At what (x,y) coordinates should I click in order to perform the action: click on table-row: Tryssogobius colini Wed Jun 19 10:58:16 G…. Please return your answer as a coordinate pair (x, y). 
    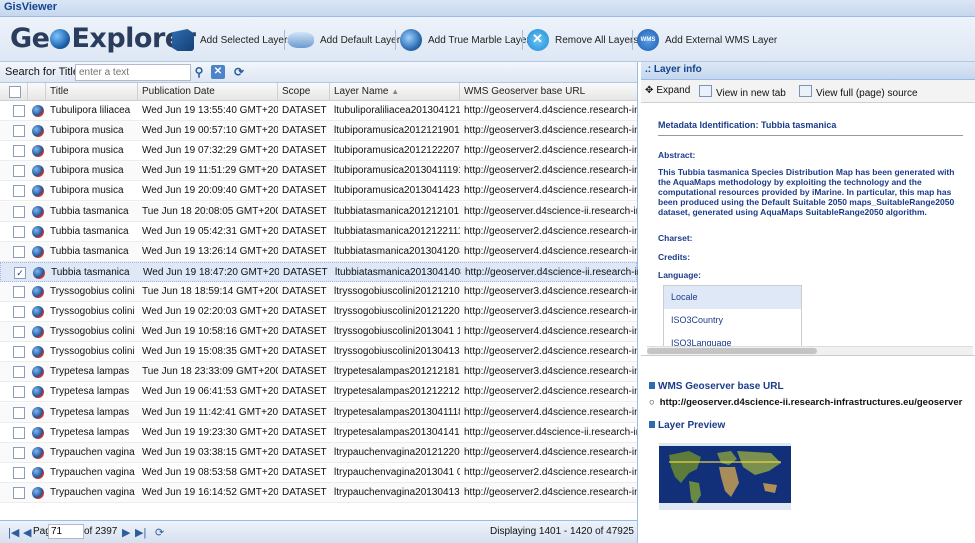
    Looking at the image, I should click on (318, 332).